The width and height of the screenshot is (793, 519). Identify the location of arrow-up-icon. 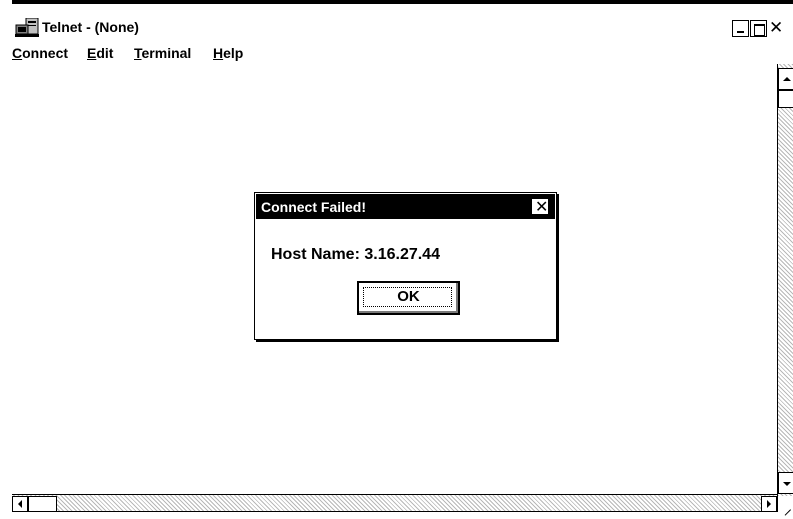
(787, 79).